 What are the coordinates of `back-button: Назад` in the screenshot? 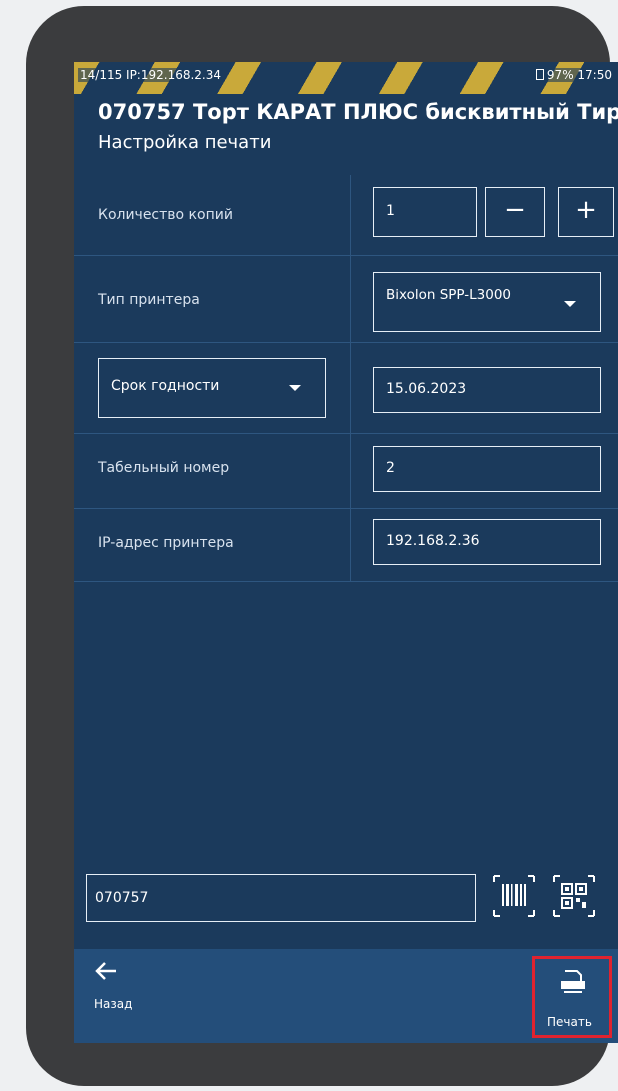 It's located at (113, 985).